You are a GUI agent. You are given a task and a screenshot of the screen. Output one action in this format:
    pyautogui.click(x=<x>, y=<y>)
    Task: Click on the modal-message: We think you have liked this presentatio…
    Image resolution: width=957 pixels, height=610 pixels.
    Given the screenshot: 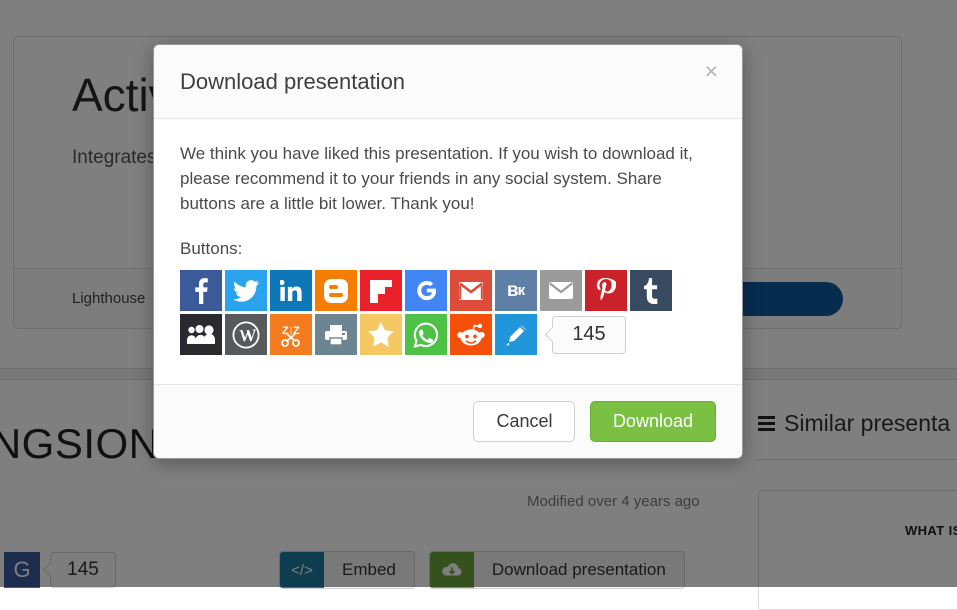 What is the action you would take?
    pyautogui.click(x=448, y=178)
    